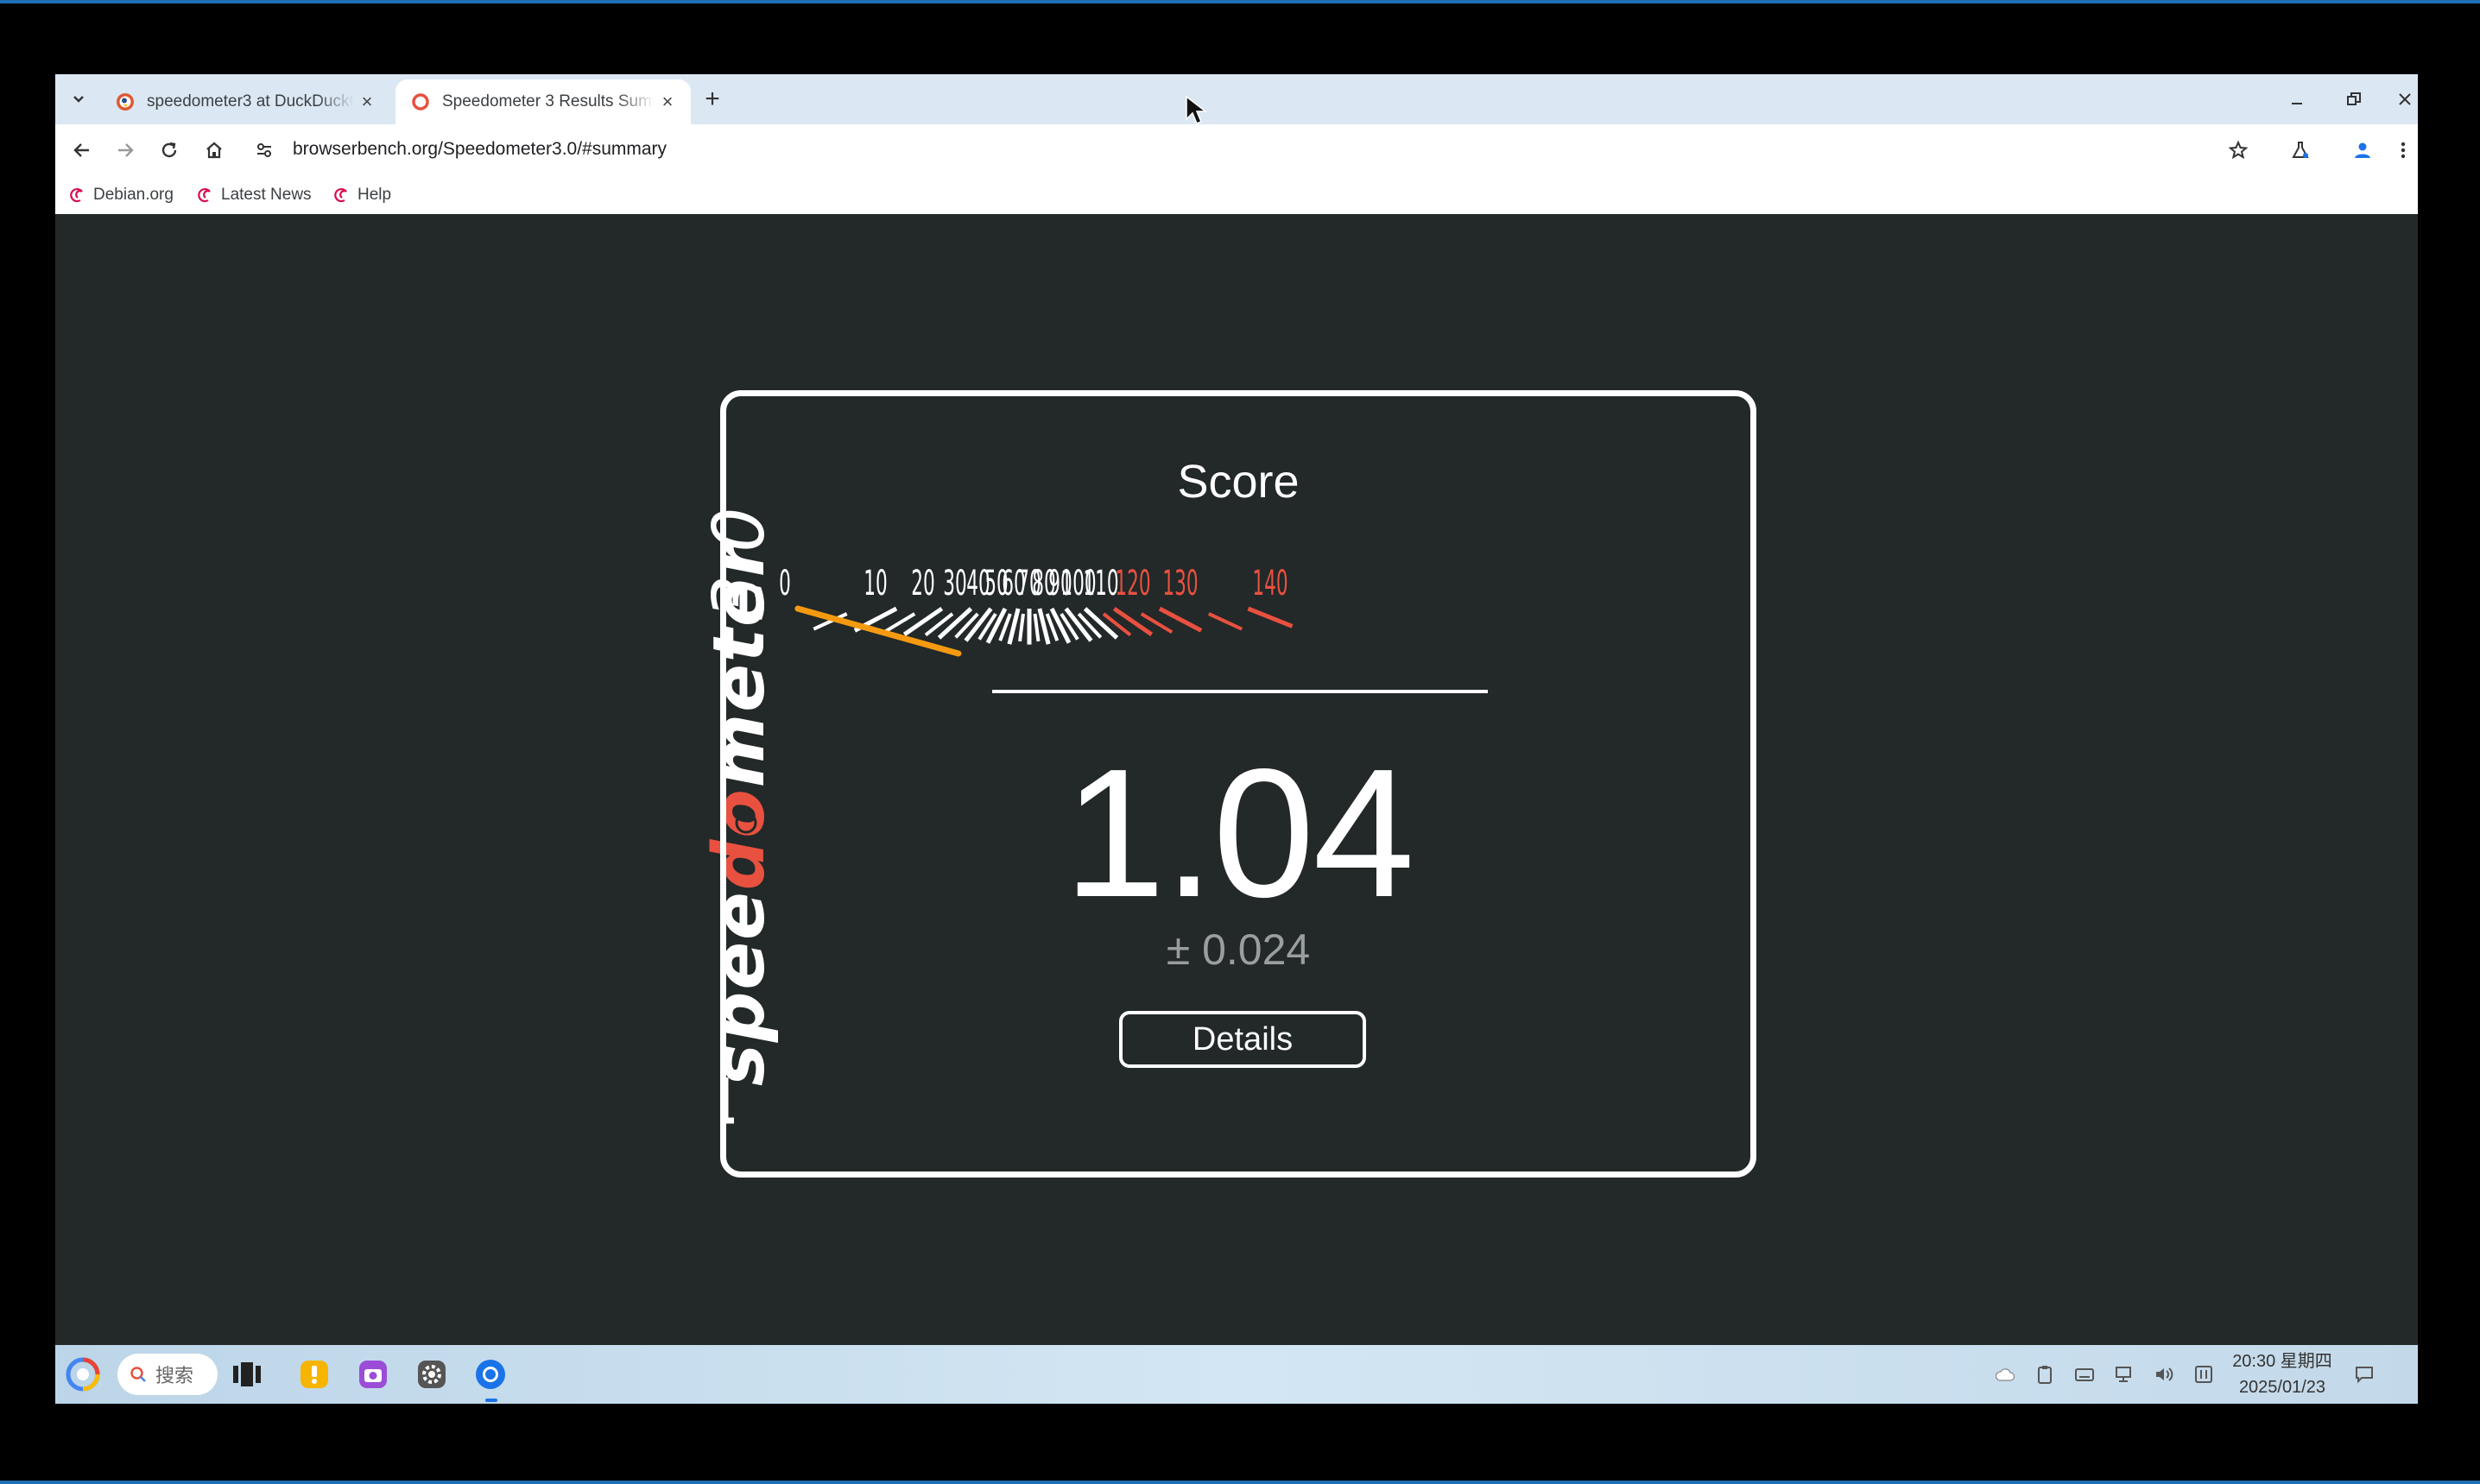 The height and width of the screenshot is (1484, 2480). Describe the element at coordinates (1236, 150) in the screenshot. I see `navigation-toolbar: browserbench.org/Speedometer3.0/#summary` at that location.